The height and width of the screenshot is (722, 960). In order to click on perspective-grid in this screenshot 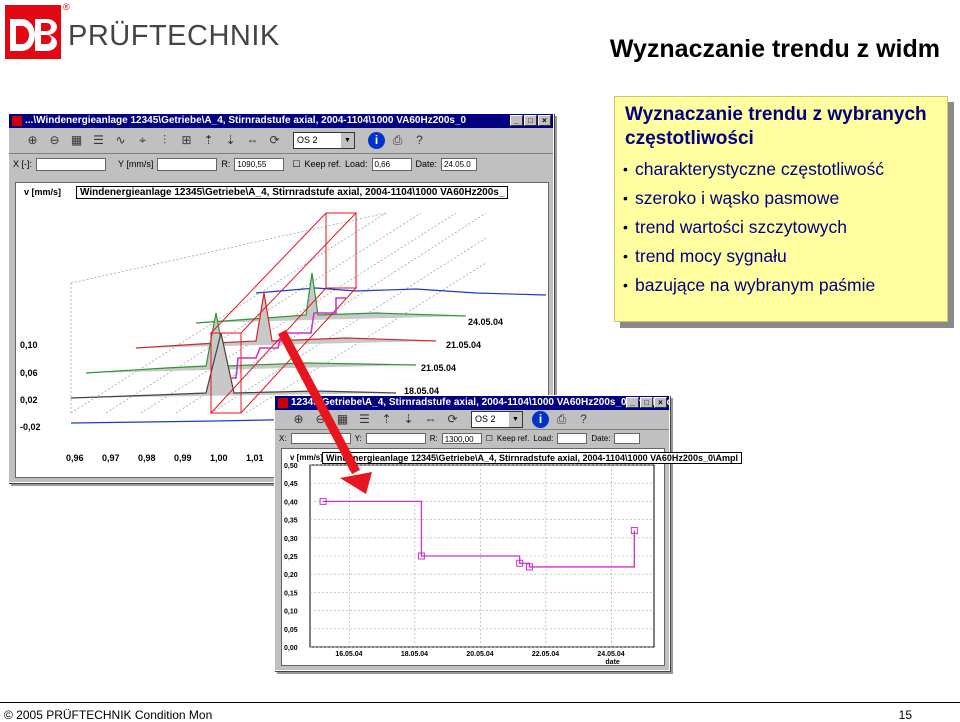, I will do `click(278, 313)`.